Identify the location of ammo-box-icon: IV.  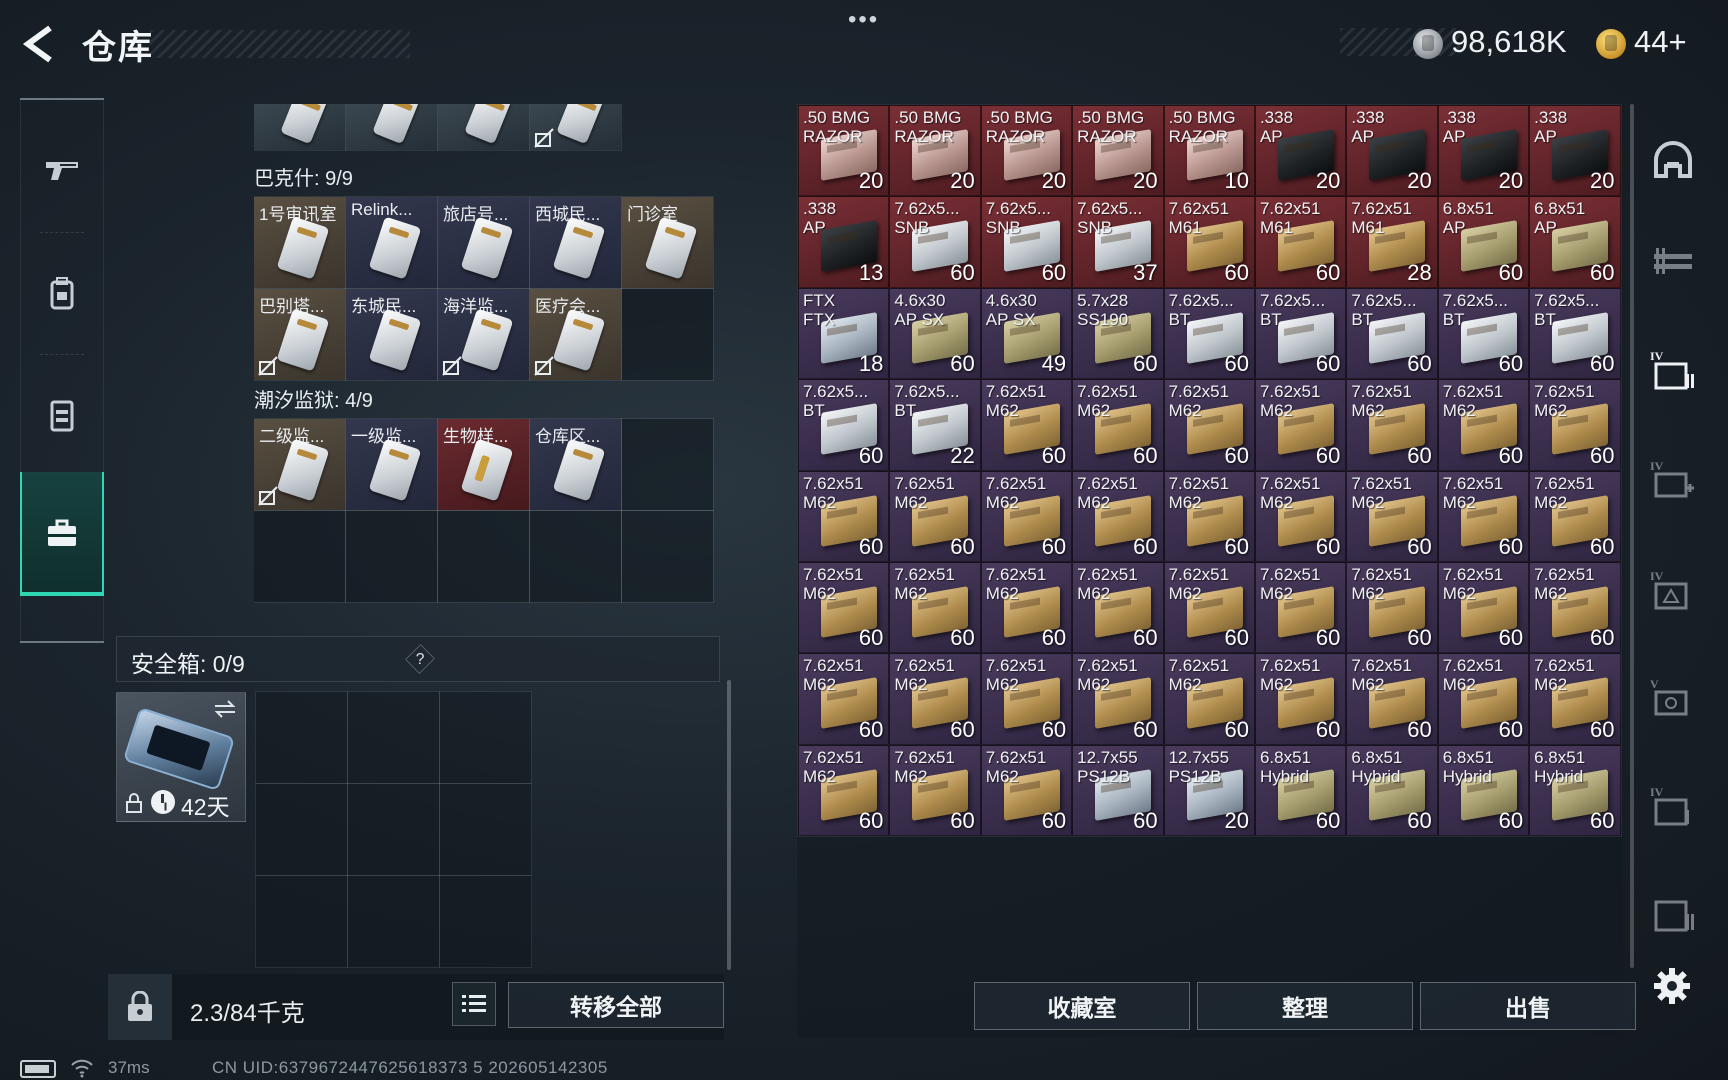
(1673, 371).